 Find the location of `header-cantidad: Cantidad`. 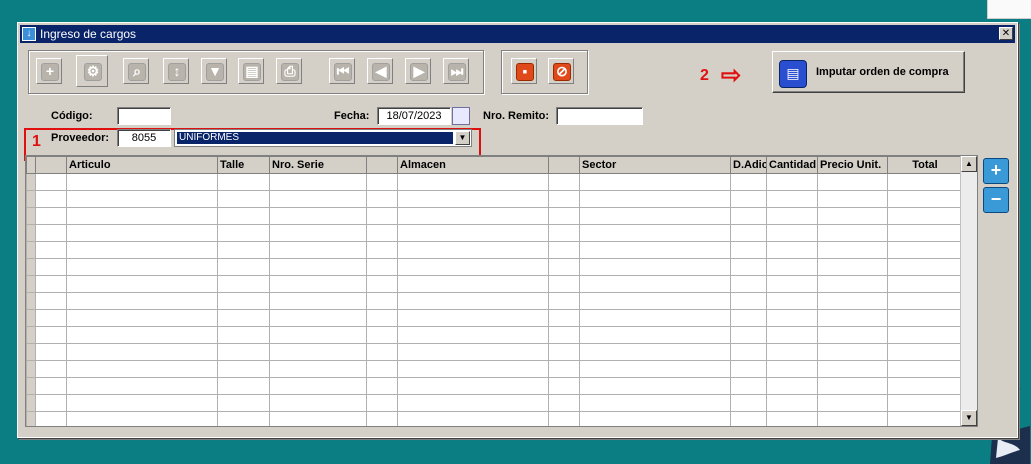

header-cantidad: Cantidad is located at coordinates (792, 165).